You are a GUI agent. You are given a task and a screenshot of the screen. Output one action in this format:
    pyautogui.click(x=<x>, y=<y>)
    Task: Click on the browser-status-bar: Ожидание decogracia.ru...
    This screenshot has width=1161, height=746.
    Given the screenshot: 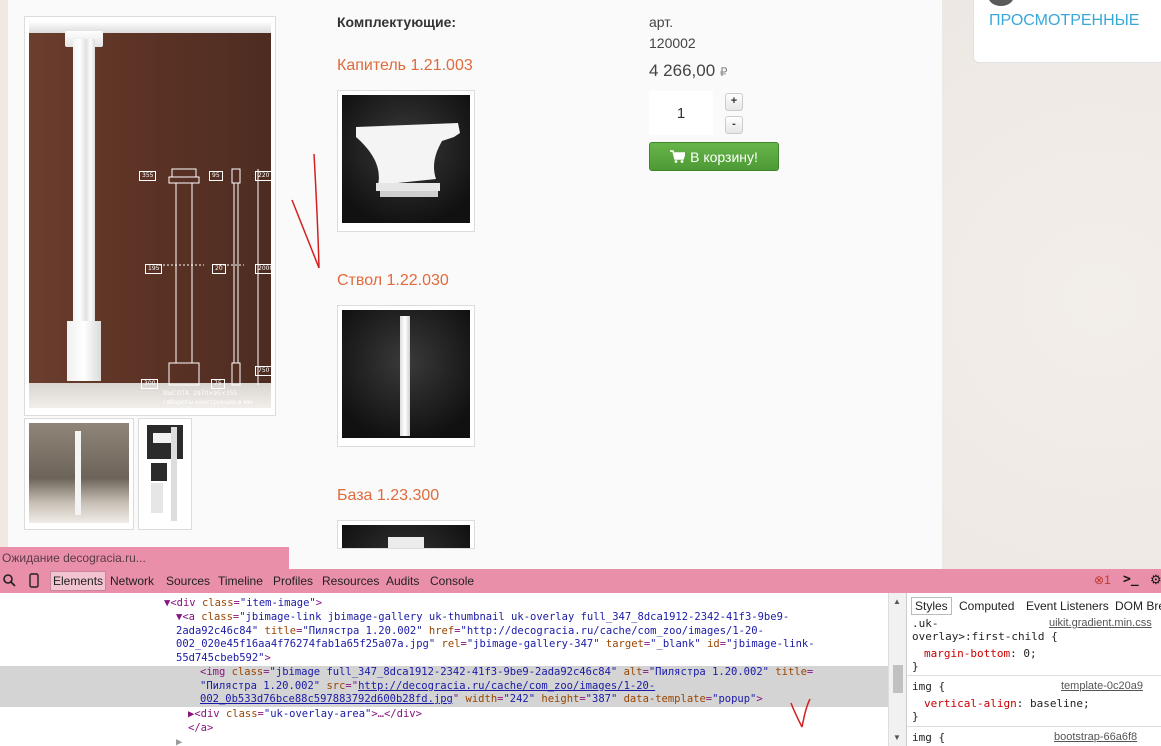 What is the action you would take?
    pyautogui.click(x=144, y=558)
    